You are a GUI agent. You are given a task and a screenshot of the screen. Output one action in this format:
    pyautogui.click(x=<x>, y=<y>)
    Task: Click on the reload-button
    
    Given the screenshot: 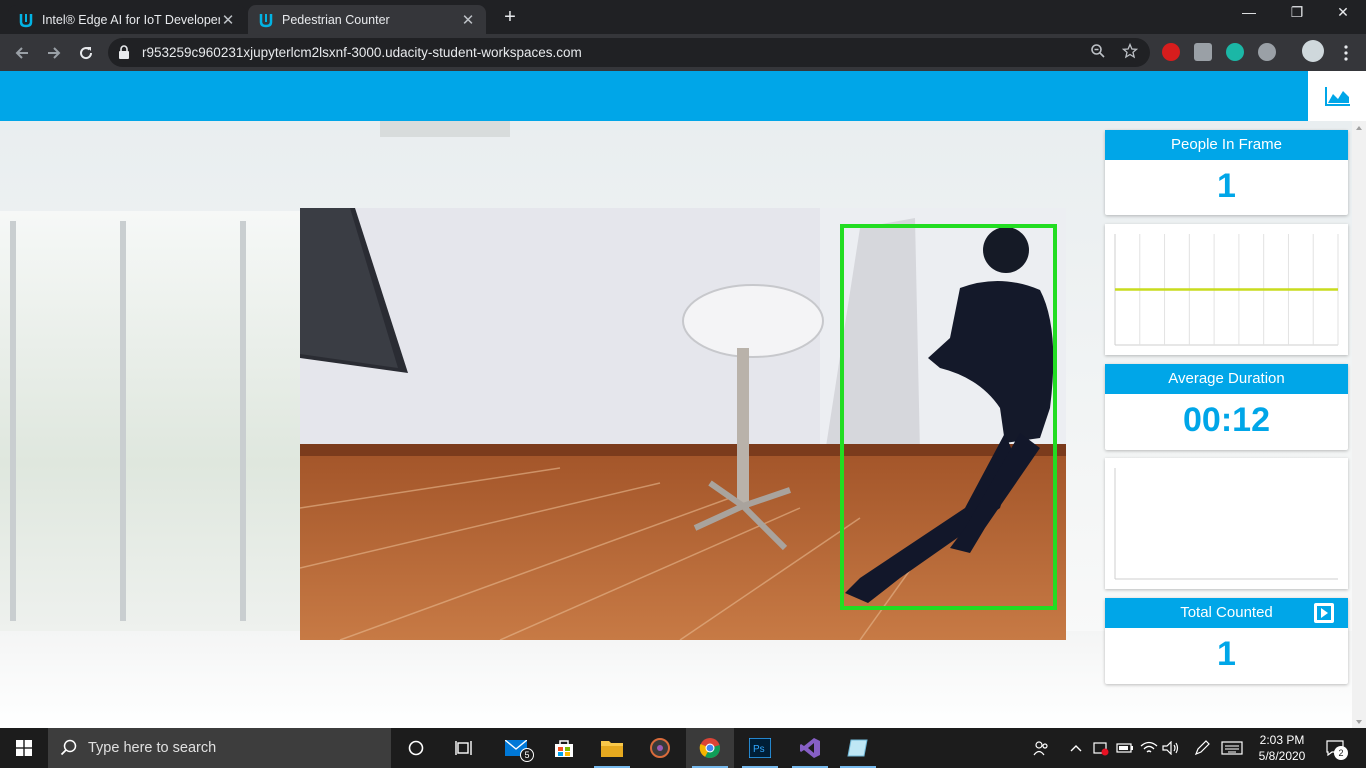 What is the action you would take?
    pyautogui.click(x=86, y=53)
    